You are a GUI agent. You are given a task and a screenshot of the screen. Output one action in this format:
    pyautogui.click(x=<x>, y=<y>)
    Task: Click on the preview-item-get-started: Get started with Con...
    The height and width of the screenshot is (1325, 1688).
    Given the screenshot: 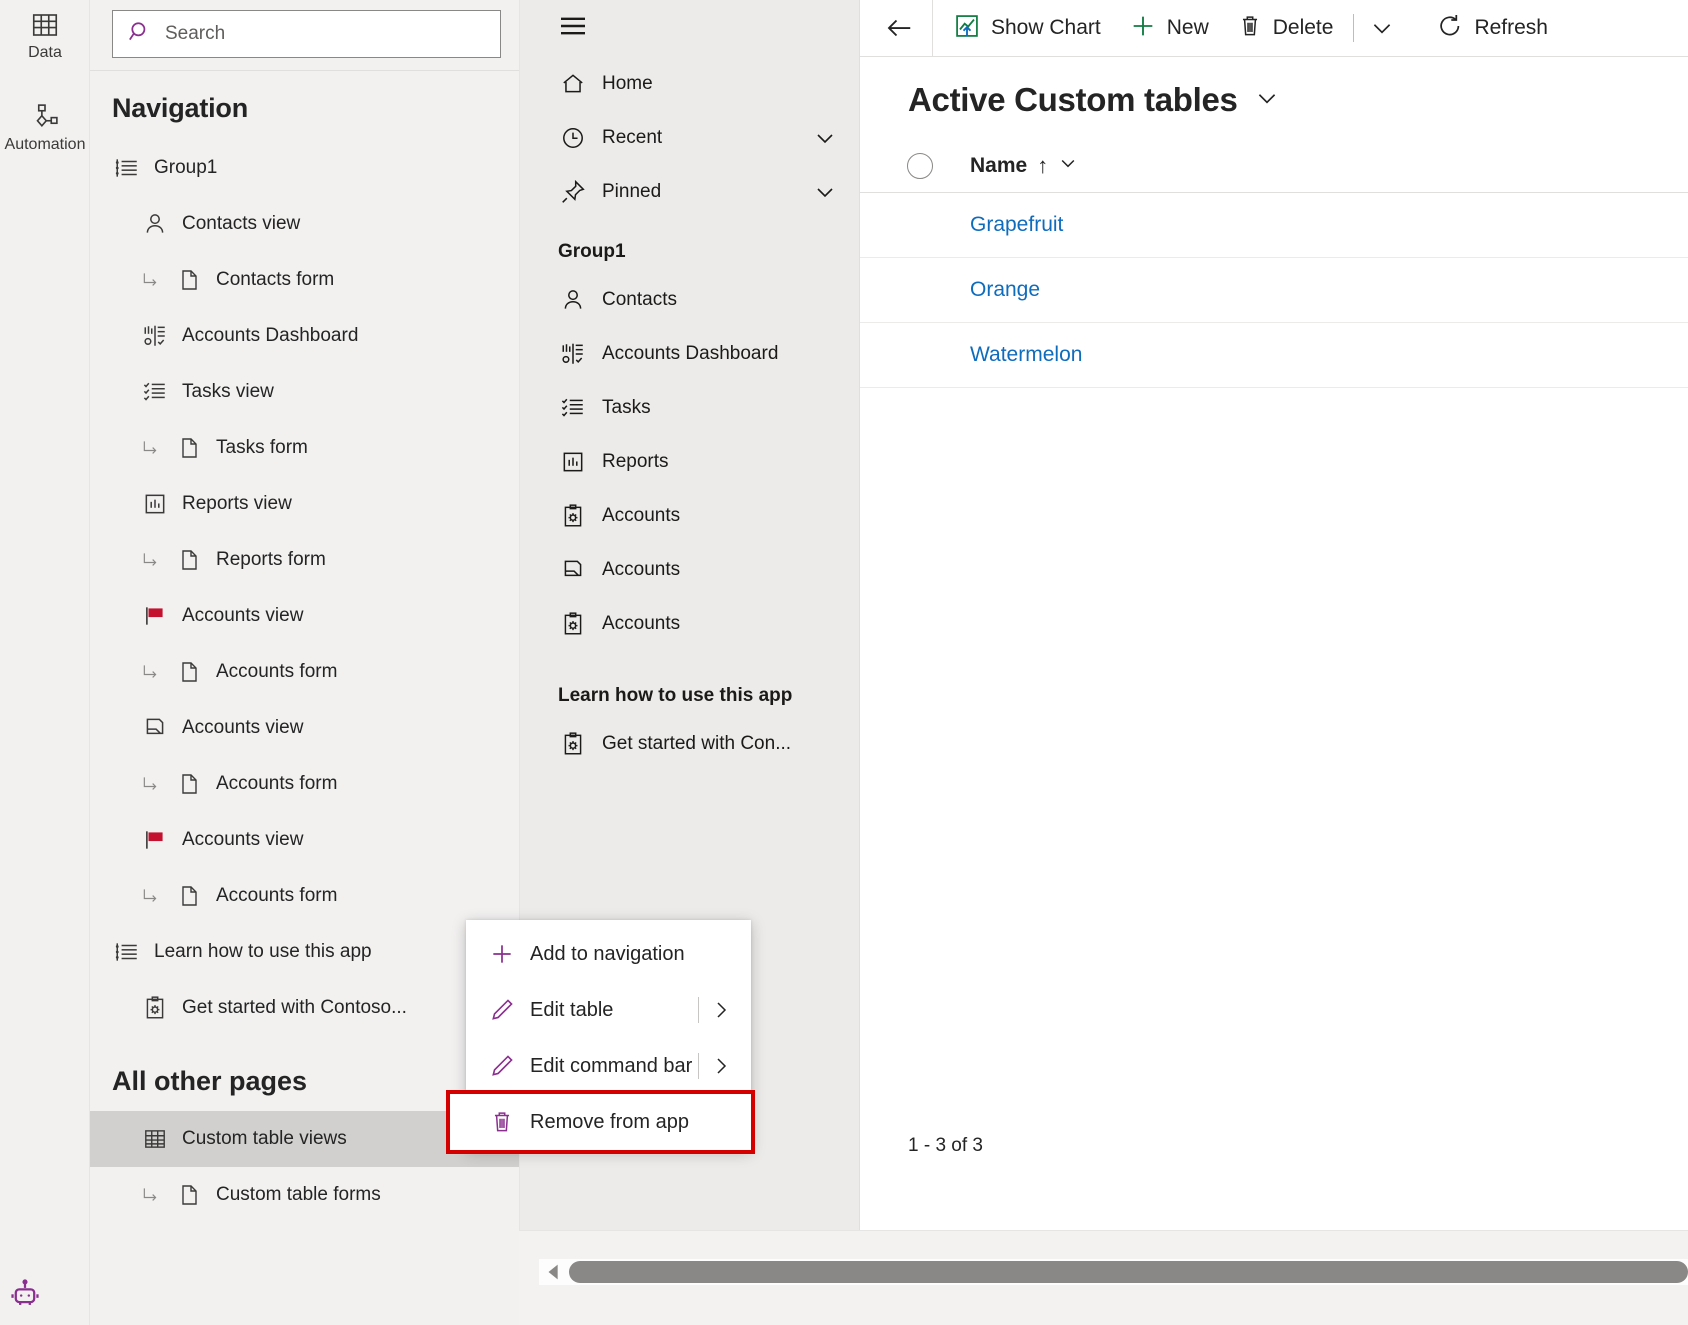 What is the action you would take?
    pyautogui.click(x=694, y=744)
    